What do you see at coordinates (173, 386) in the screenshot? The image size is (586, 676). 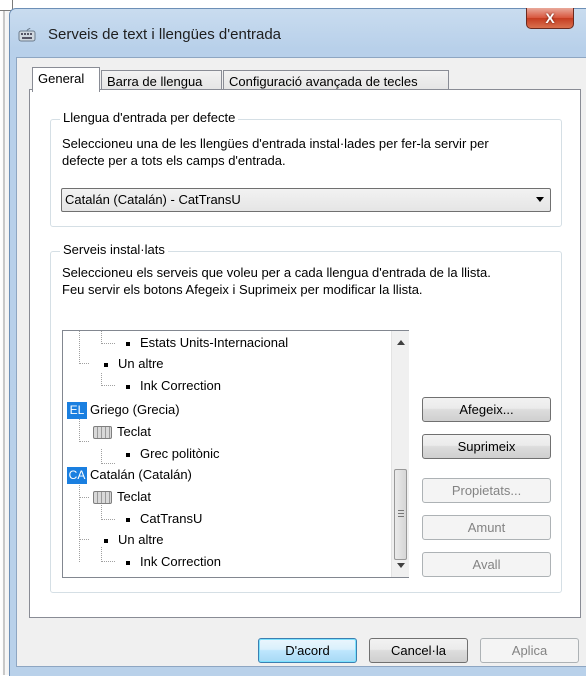 I see `tree-item-ink-correction-1: Ink Correction` at bounding box center [173, 386].